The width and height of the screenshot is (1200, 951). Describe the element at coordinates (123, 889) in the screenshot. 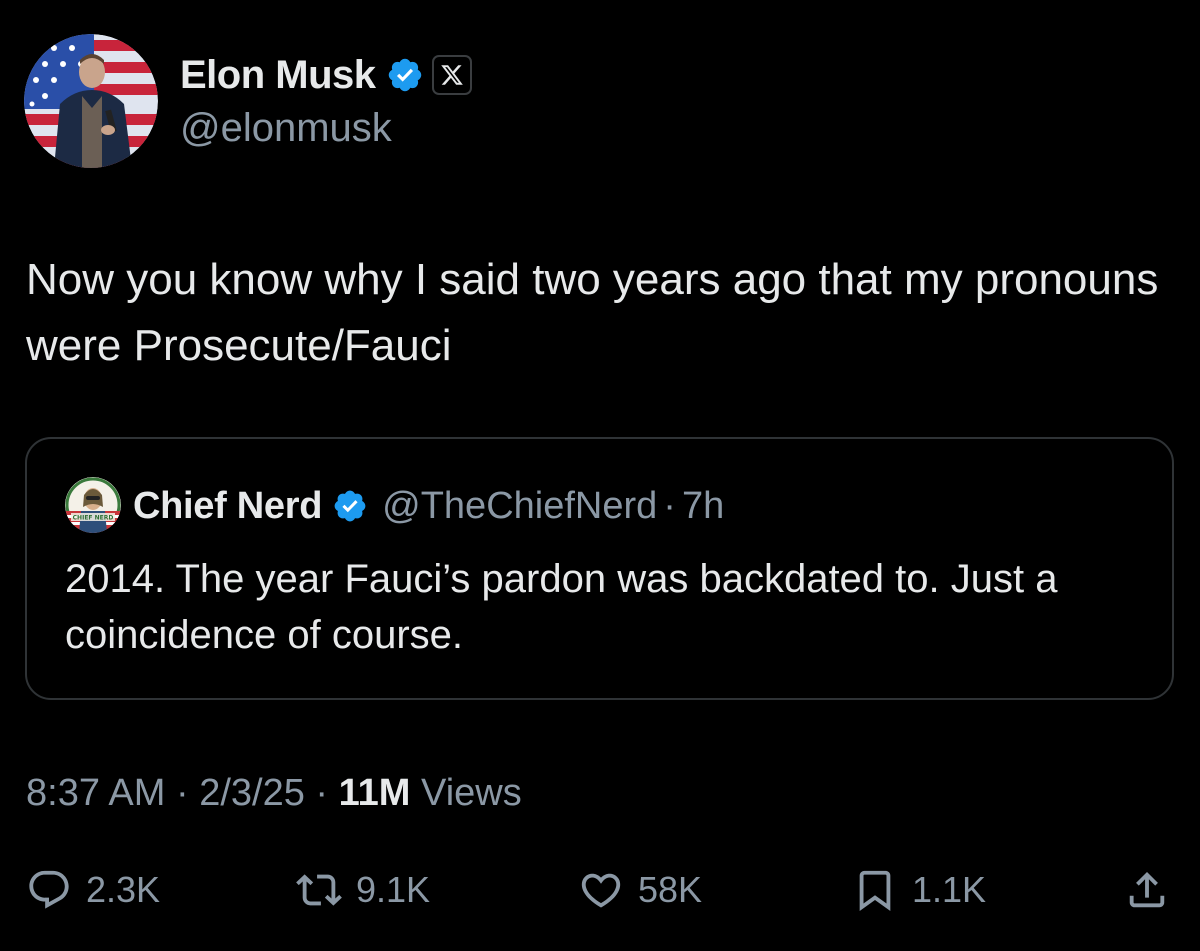

I see `reply-count: 2.3K` at that location.